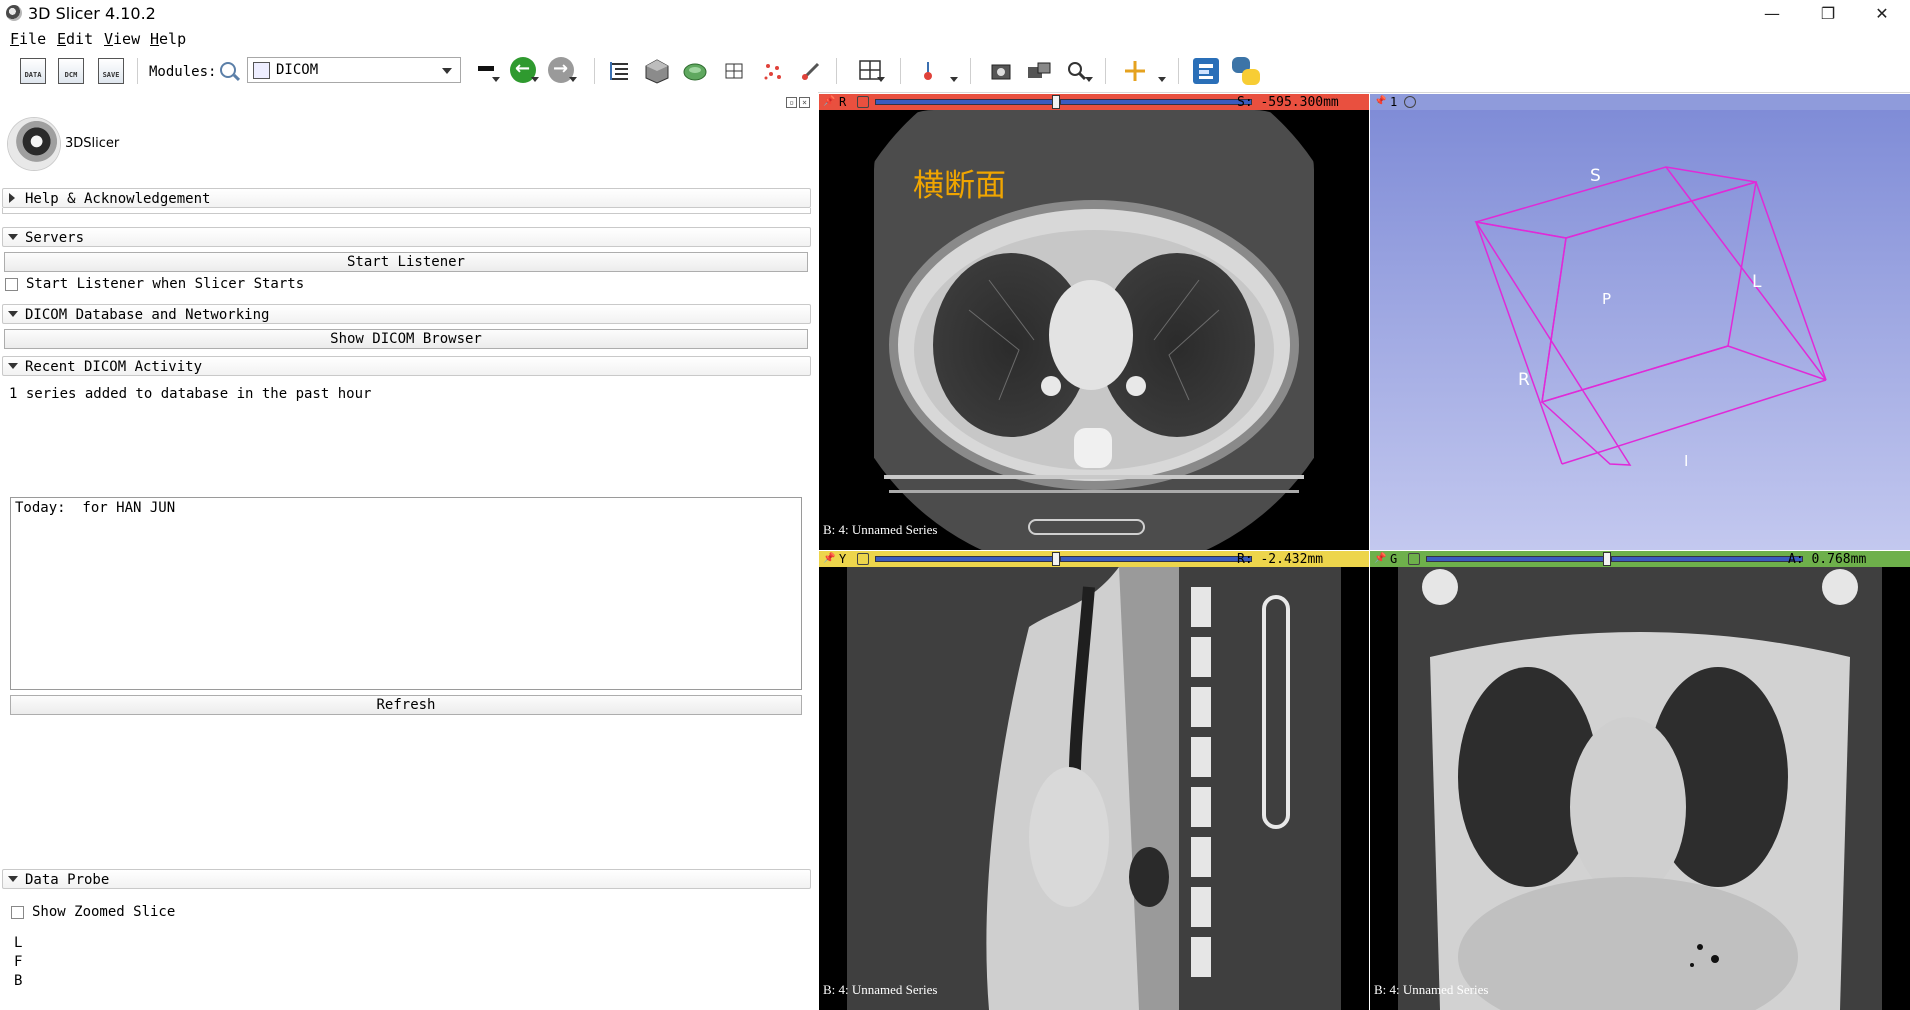 Image resolution: width=1910 pixels, height=1010 pixels. I want to click on start-listener-button: Start Listener, so click(406, 262).